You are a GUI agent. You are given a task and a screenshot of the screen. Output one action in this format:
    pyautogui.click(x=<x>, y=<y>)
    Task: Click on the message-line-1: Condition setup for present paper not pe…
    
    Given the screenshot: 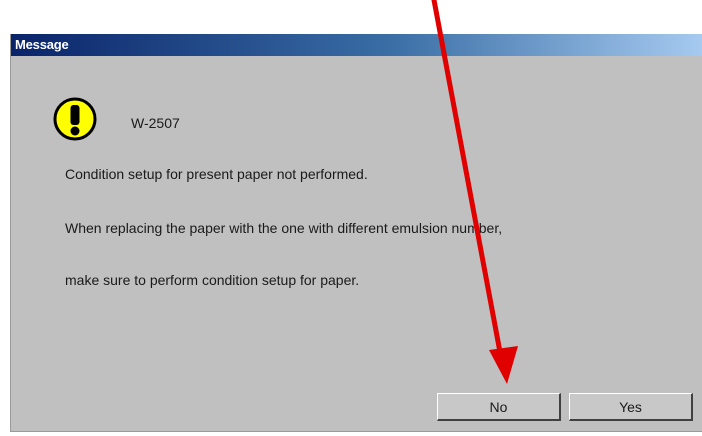 What is the action you would take?
    pyautogui.click(x=216, y=174)
    